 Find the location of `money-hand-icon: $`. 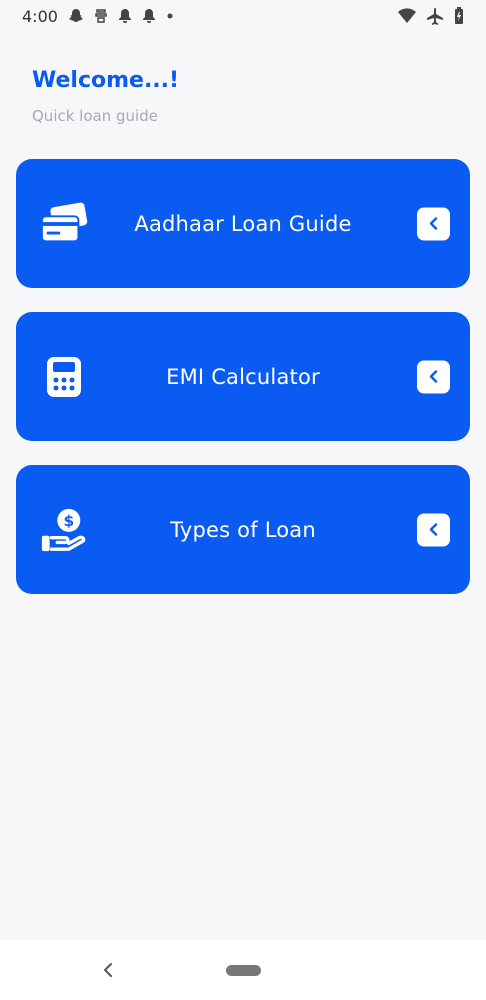

money-hand-icon: $ is located at coordinates (64, 530).